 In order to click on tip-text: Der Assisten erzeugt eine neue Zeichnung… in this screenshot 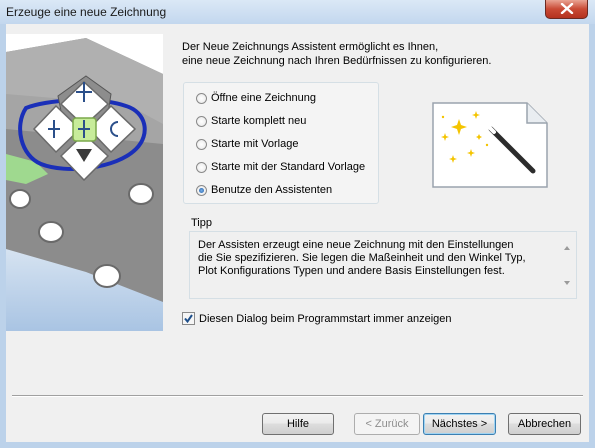, I will do `click(374, 258)`.